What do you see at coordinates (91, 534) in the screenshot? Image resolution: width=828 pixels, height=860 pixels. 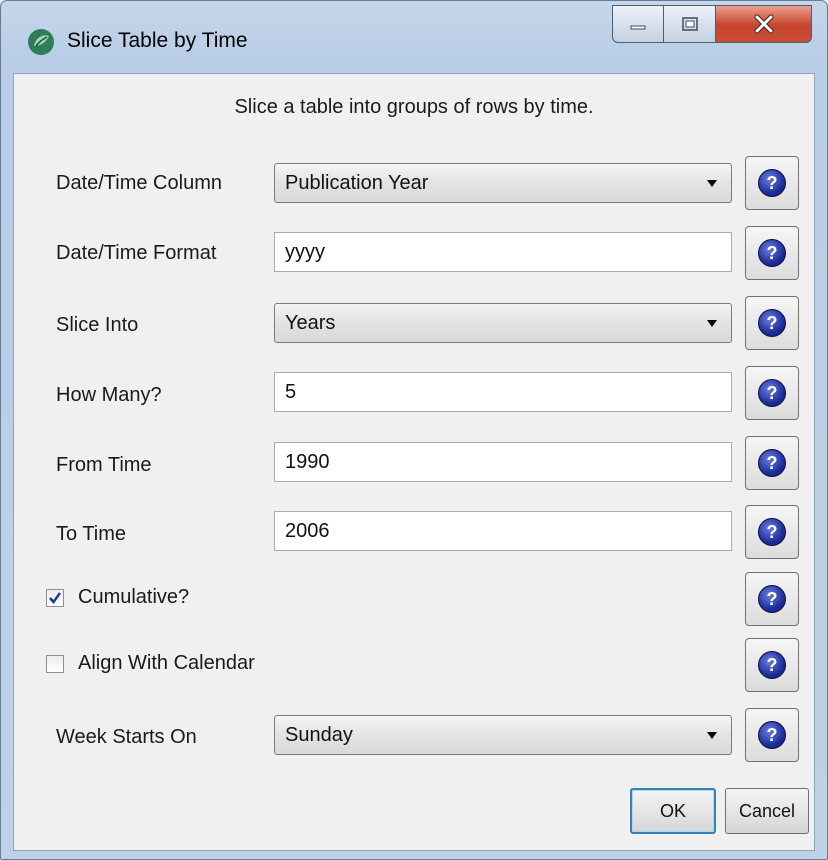 I see `to-time-label: To Time` at bounding box center [91, 534].